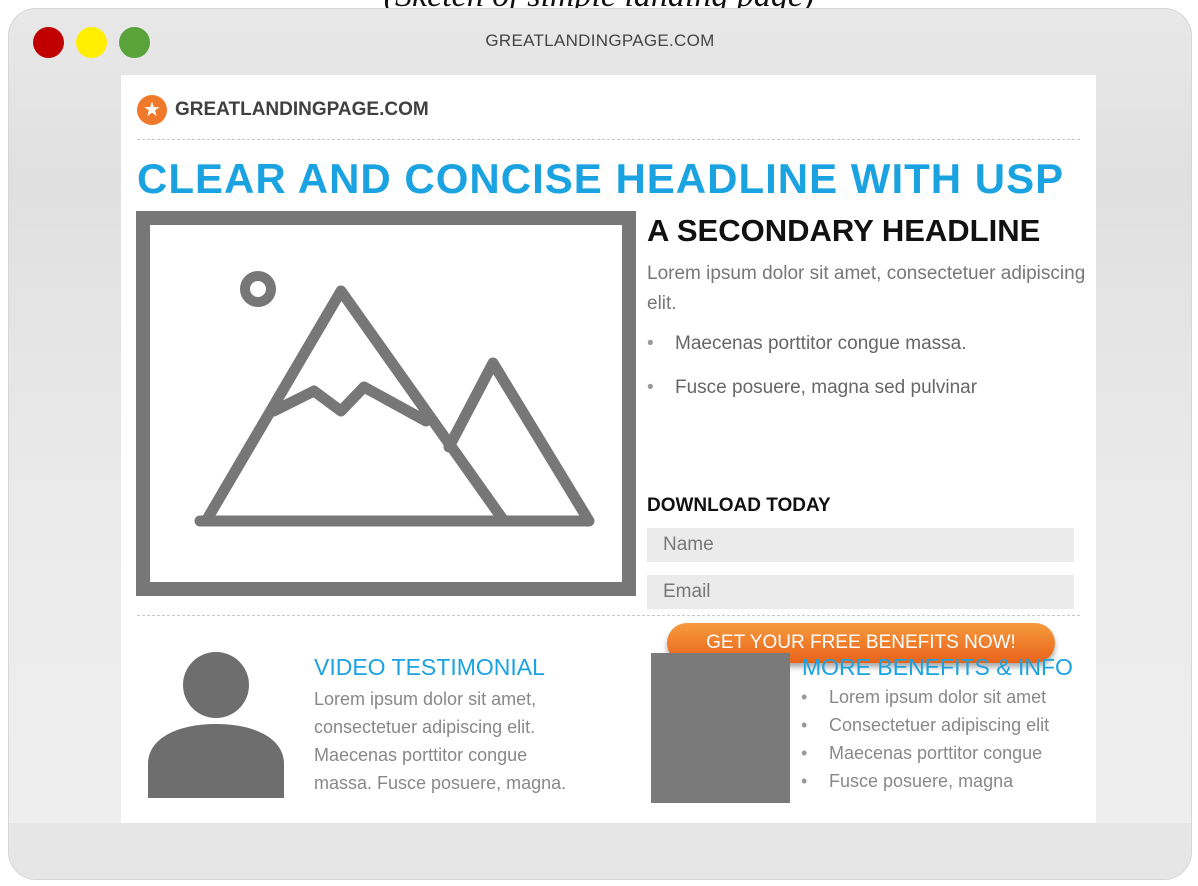  I want to click on video-testimonial-title: VIDEO TESTIMONIAL, so click(429, 667).